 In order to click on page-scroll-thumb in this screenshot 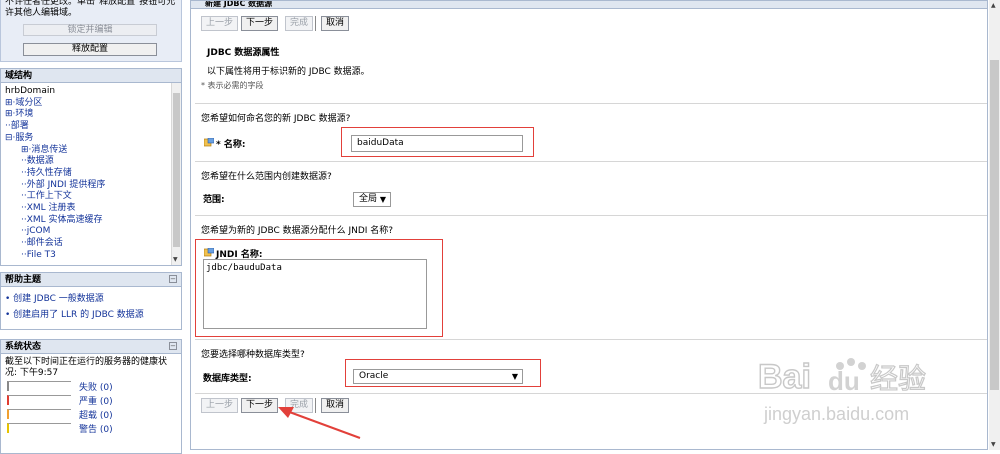, I will do `click(994, 225)`.